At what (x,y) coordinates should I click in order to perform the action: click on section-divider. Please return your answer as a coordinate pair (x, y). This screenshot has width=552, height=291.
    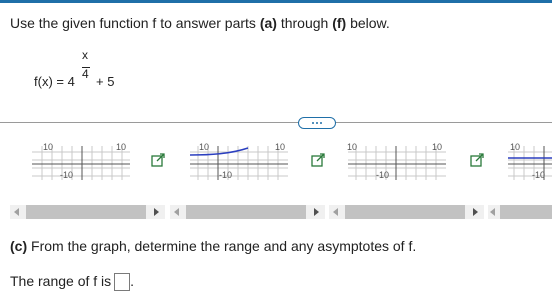
    Looking at the image, I should click on (276, 122).